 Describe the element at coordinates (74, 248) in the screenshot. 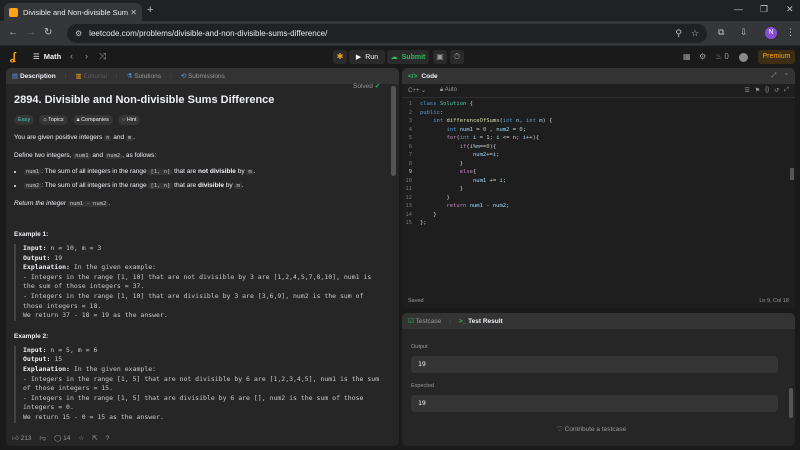

I see `example-value: n = 10, m = 3` at that location.